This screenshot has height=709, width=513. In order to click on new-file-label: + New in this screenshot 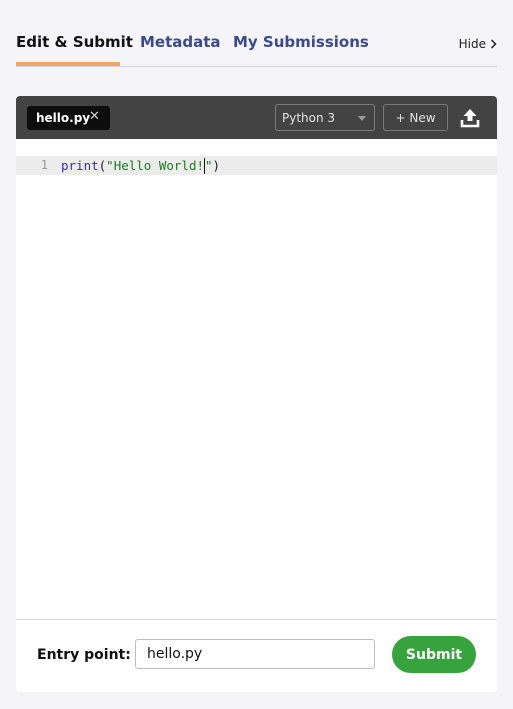, I will do `click(415, 117)`.